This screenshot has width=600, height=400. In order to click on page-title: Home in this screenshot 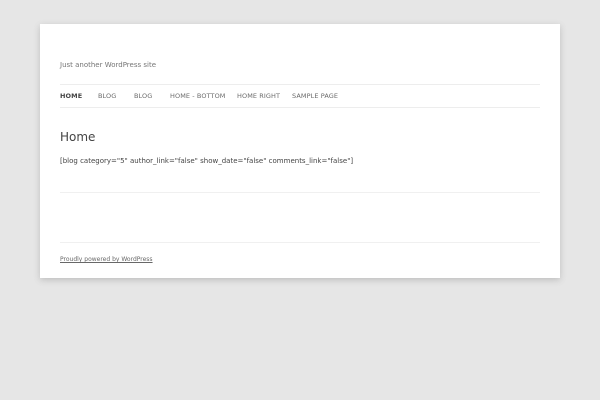, I will do `click(78, 137)`.